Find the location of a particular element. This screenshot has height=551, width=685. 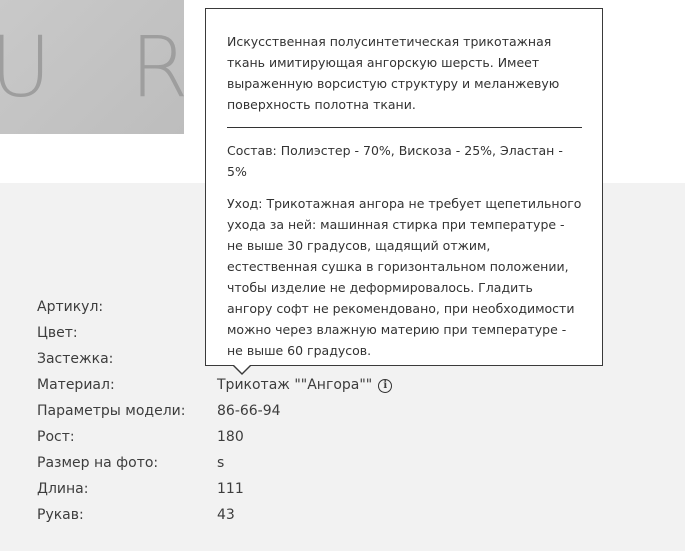

spec-value: 43 is located at coordinates (226, 515).